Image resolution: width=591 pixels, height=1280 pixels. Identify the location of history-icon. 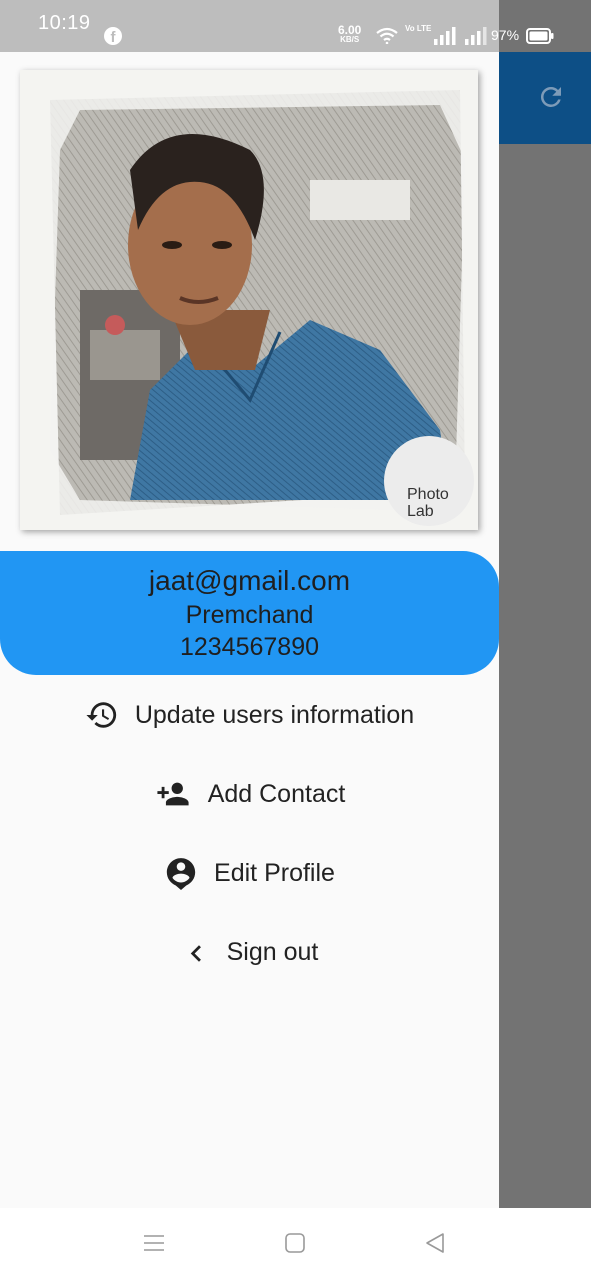
(102, 715).